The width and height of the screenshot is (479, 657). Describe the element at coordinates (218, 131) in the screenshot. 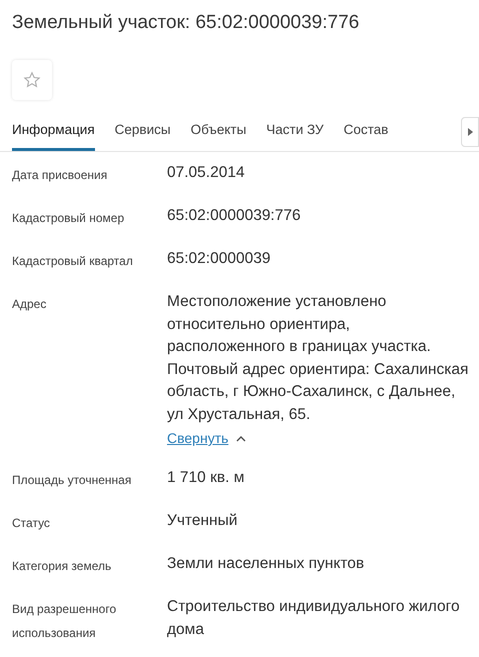

I see `tab: Объекты` at that location.